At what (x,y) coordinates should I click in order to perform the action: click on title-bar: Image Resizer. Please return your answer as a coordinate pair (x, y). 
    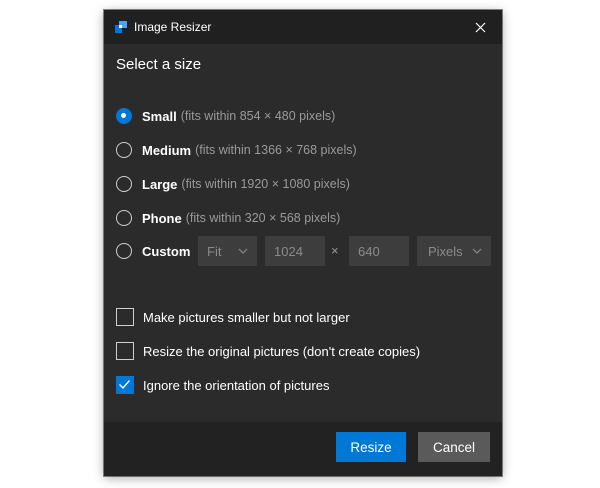
    Looking at the image, I should click on (303, 27).